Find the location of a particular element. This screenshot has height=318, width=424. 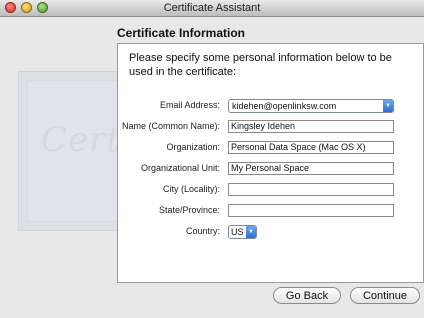

page-heading: Certificate Information is located at coordinates (181, 33).